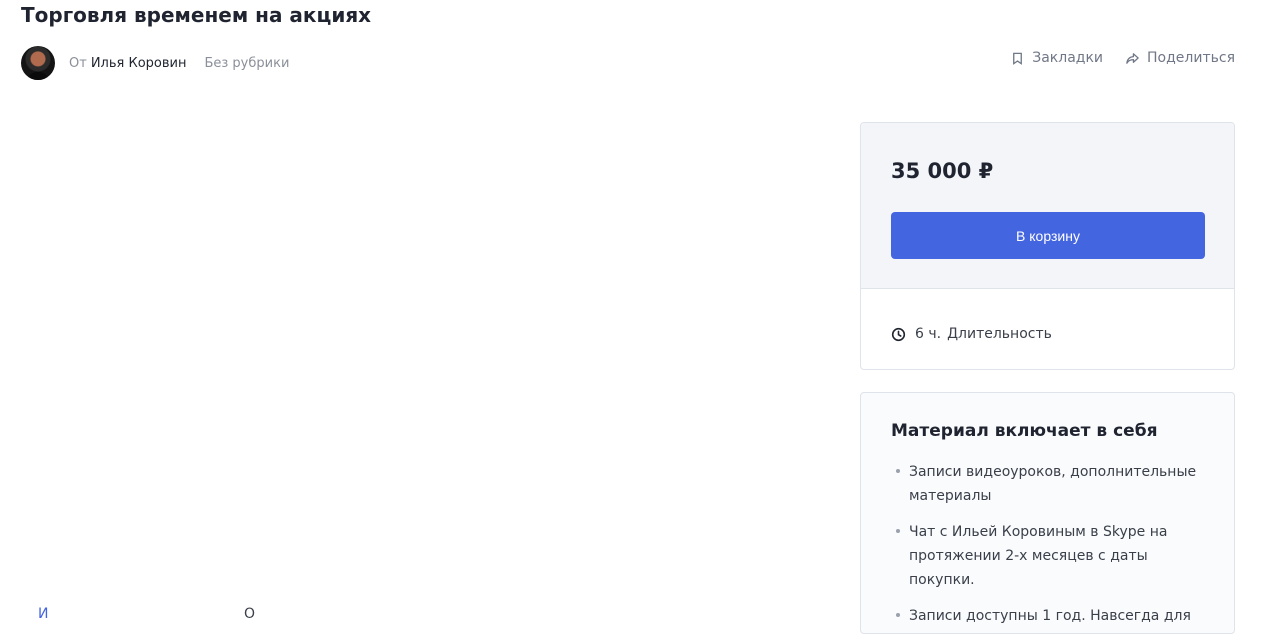 This screenshot has height=640, width=1281. Describe the element at coordinates (1046, 616) in the screenshot. I see `includes-item: Записи доступны 1 год. Навсегда для` at that location.